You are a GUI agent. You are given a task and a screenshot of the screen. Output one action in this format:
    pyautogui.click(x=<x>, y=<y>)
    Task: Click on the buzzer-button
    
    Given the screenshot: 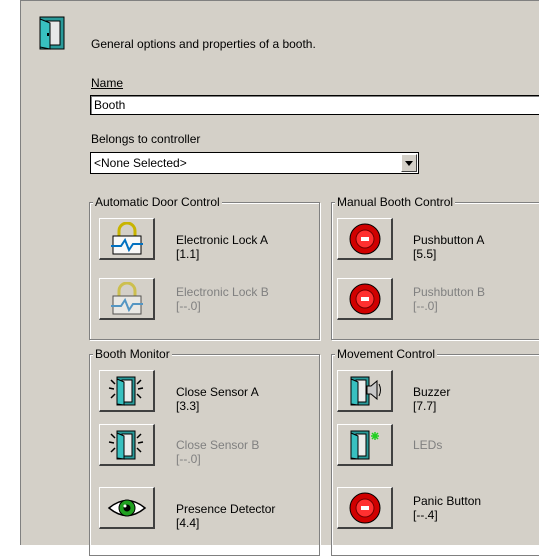 What is the action you would take?
    pyautogui.click(x=365, y=391)
    